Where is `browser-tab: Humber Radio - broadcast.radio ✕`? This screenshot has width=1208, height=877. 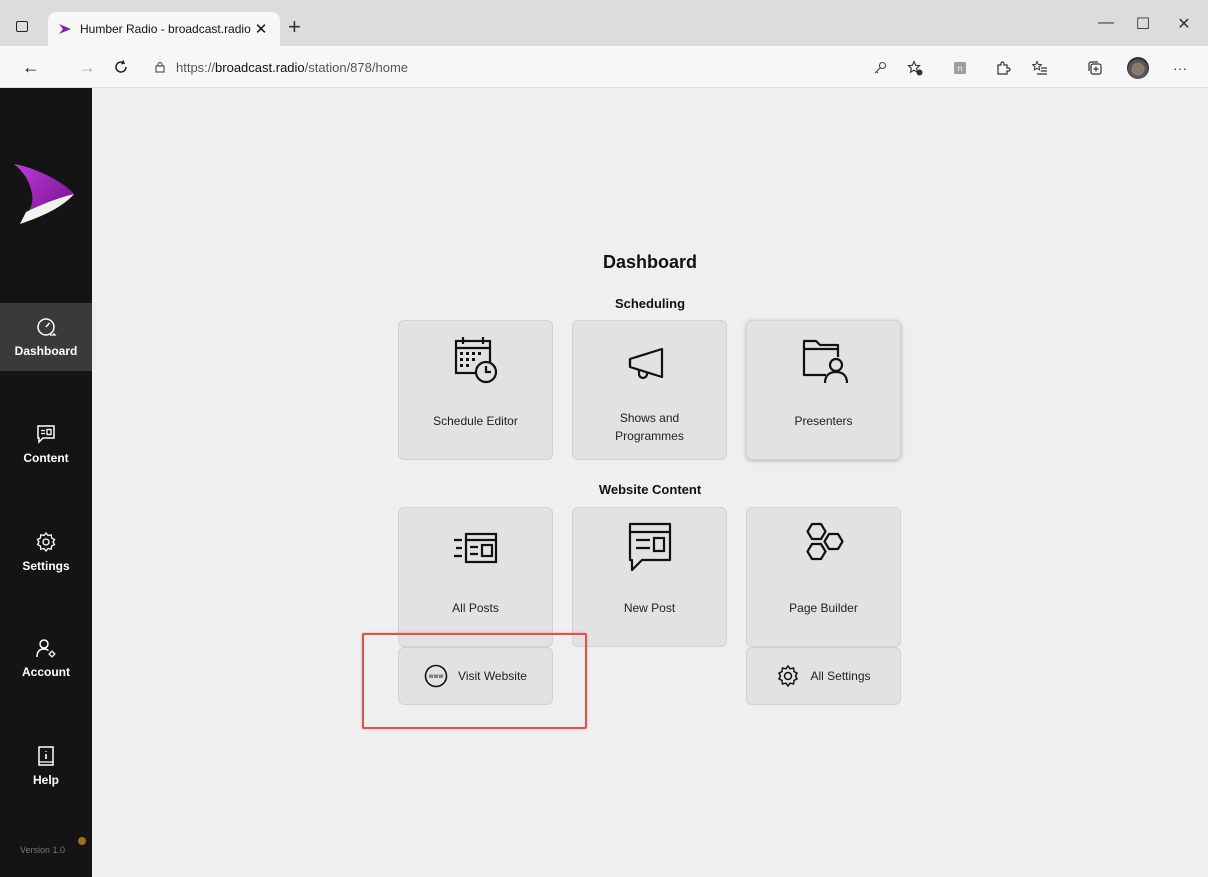 browser-tab: Humber Radio - broadcast.radio ✕ is located at coordinates (164, 29).